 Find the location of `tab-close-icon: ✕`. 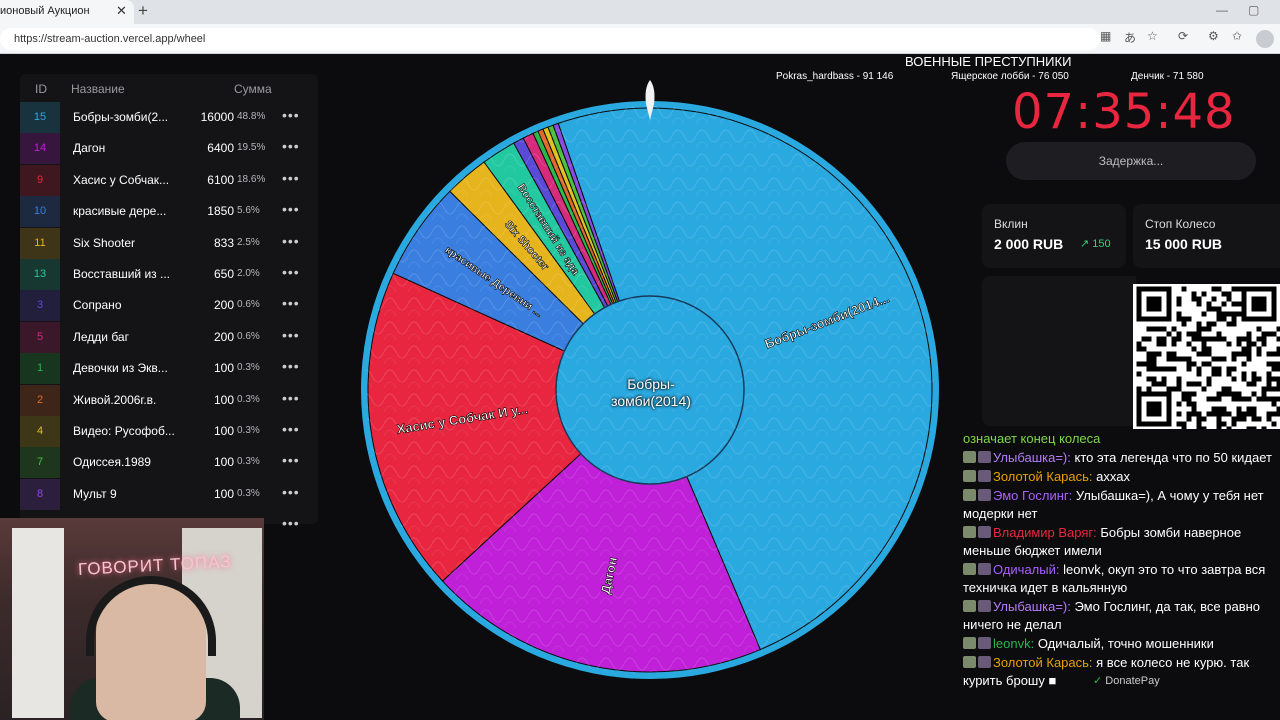

tab-close-icon: ✕ is located at coordinates (121, 11).